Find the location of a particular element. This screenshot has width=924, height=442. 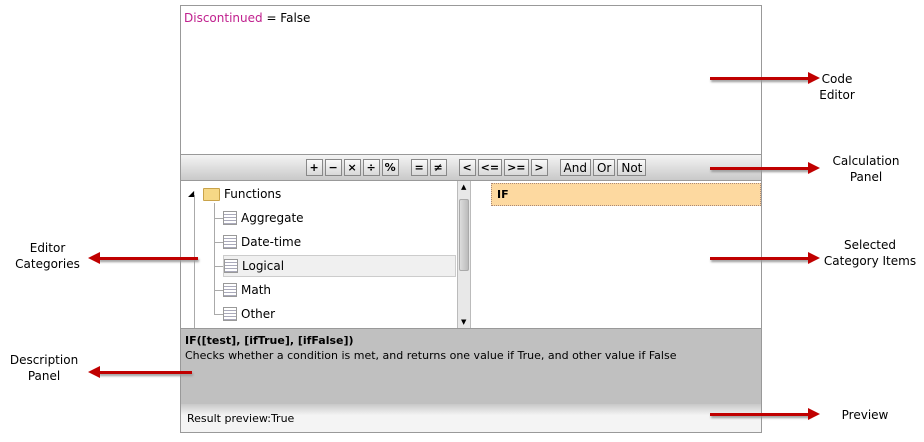

annotation-selected-items: Selected Category Items is located at coordinates (870, 253).